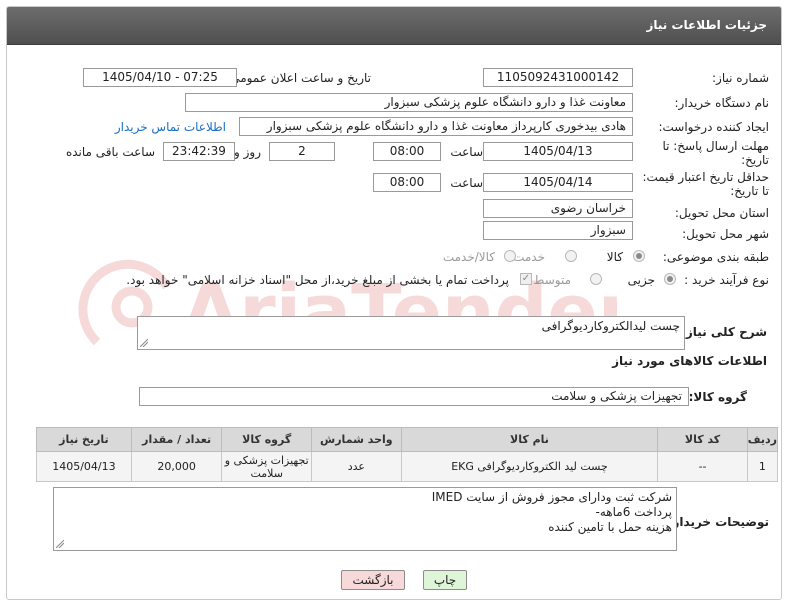 The image size is (788, 606). I want to click on city-label: شهر محل تحویل:, so click(725, 234).